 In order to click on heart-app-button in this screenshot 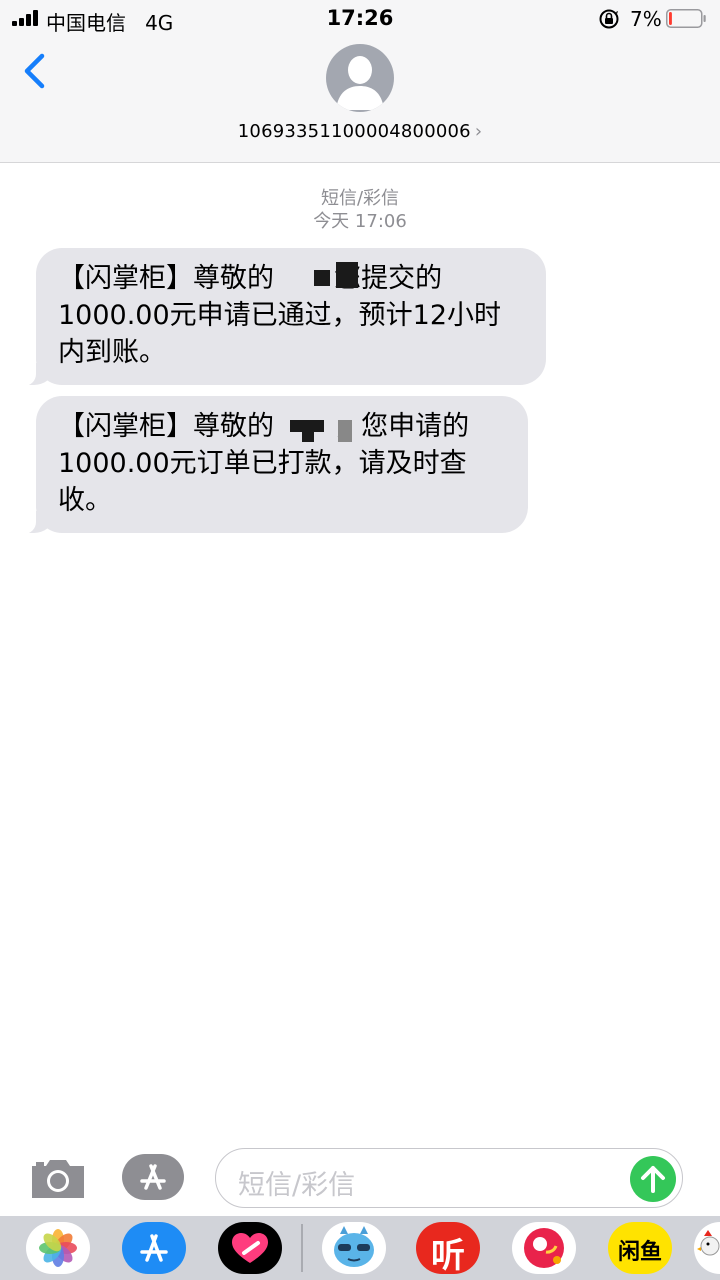, I will do `click(250, 1248)`.